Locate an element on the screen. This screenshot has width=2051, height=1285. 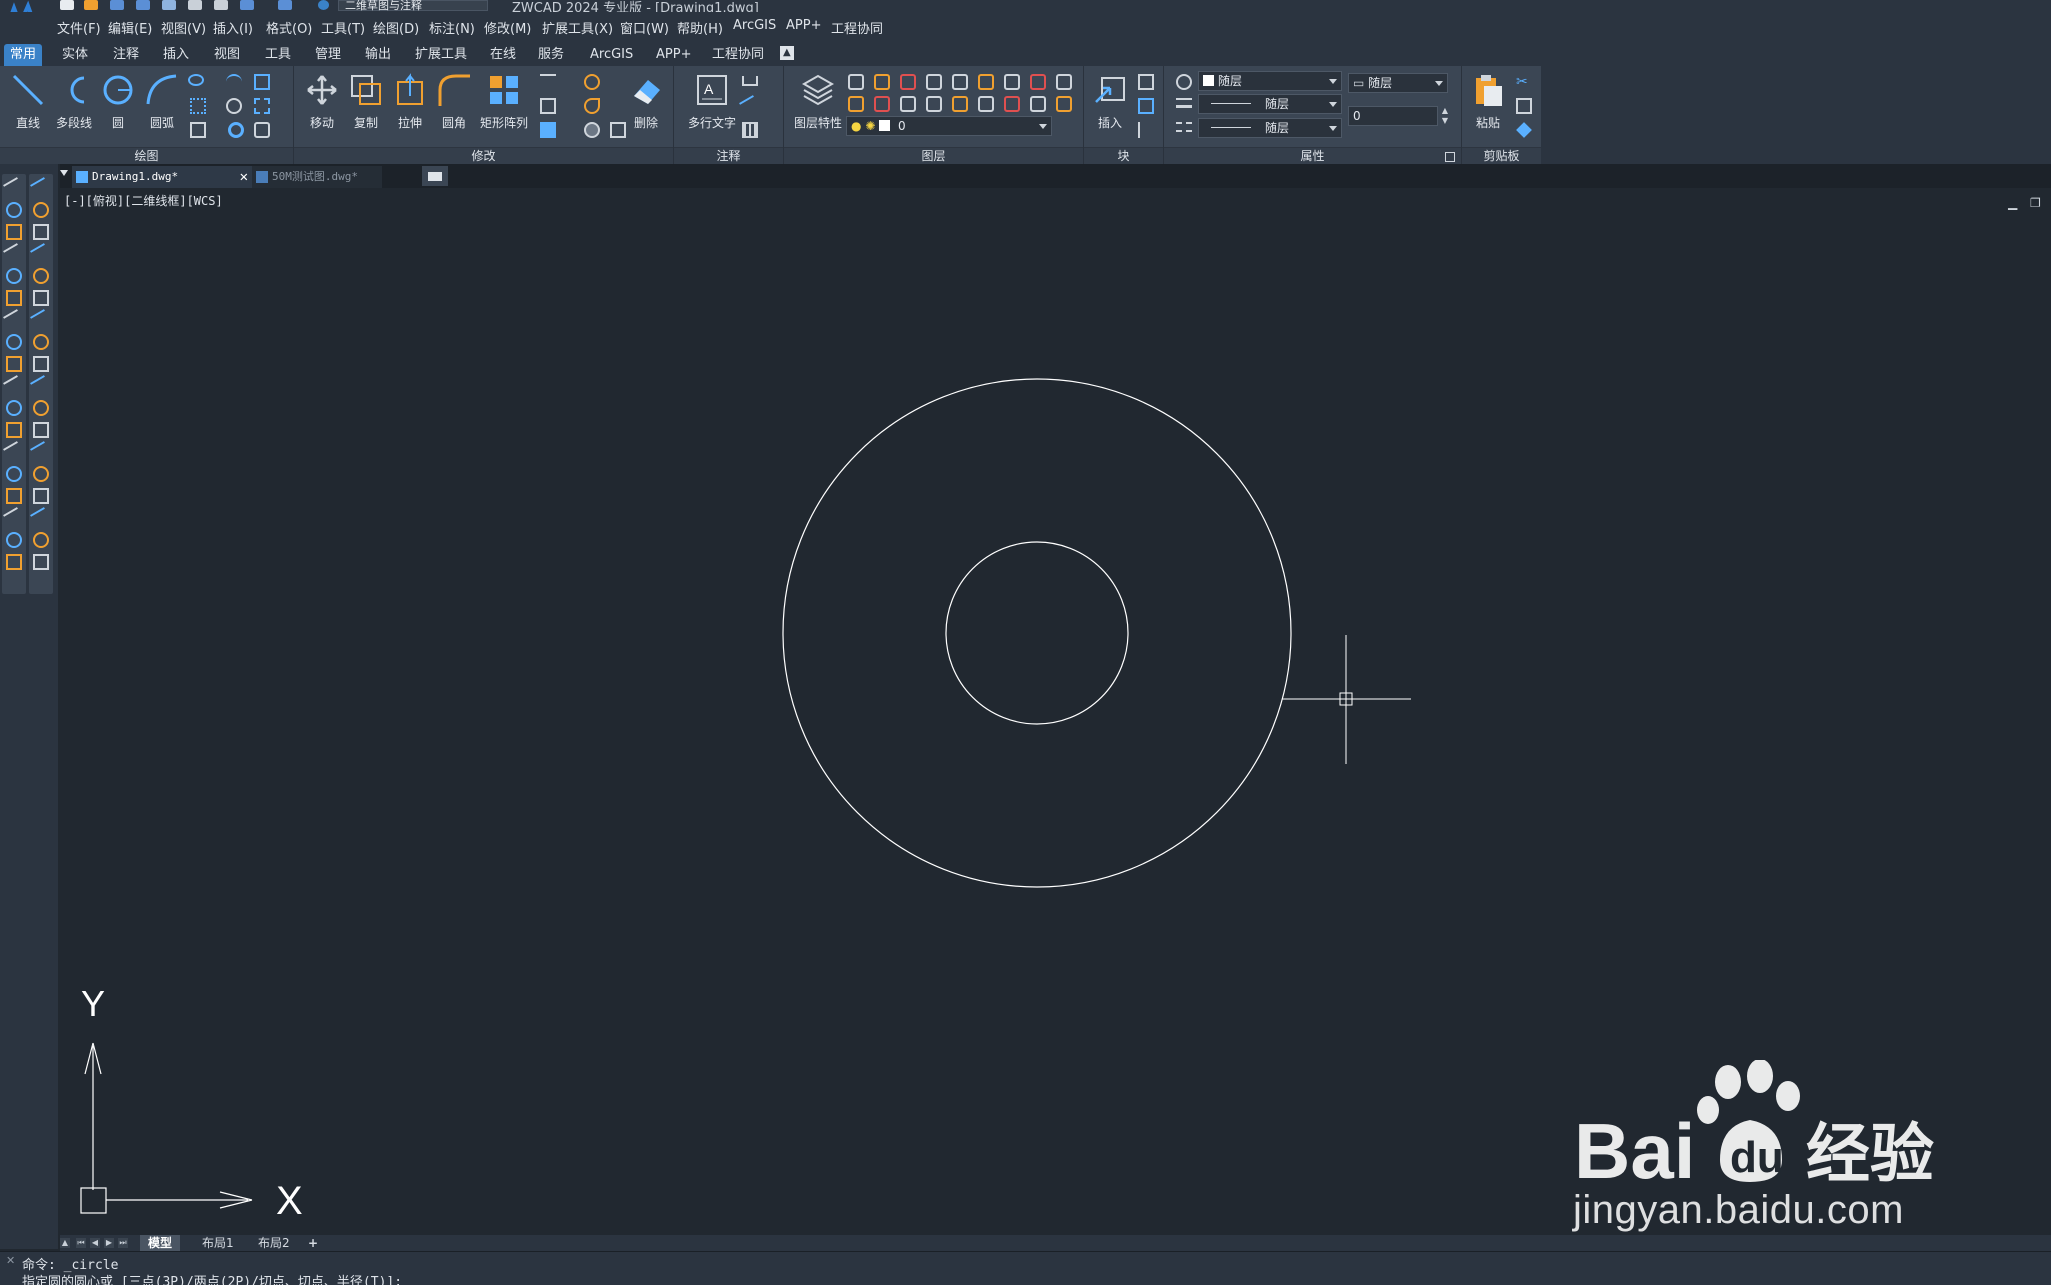
copy-clip-icon is located at coordinates (1524, 106).